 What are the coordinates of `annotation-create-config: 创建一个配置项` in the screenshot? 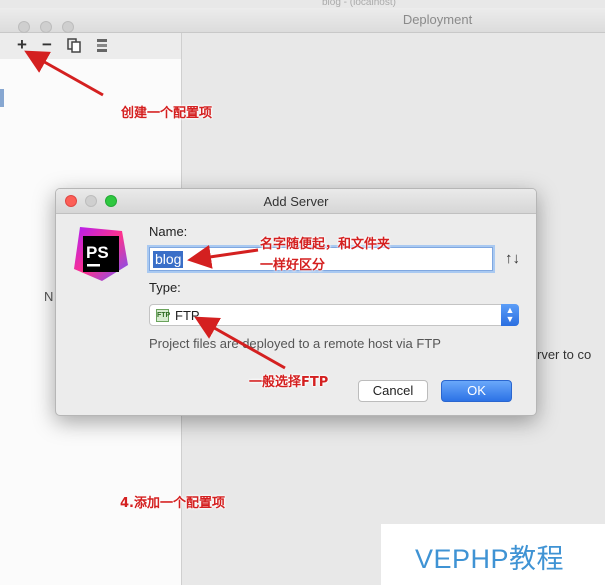 It's located at (167, 113).